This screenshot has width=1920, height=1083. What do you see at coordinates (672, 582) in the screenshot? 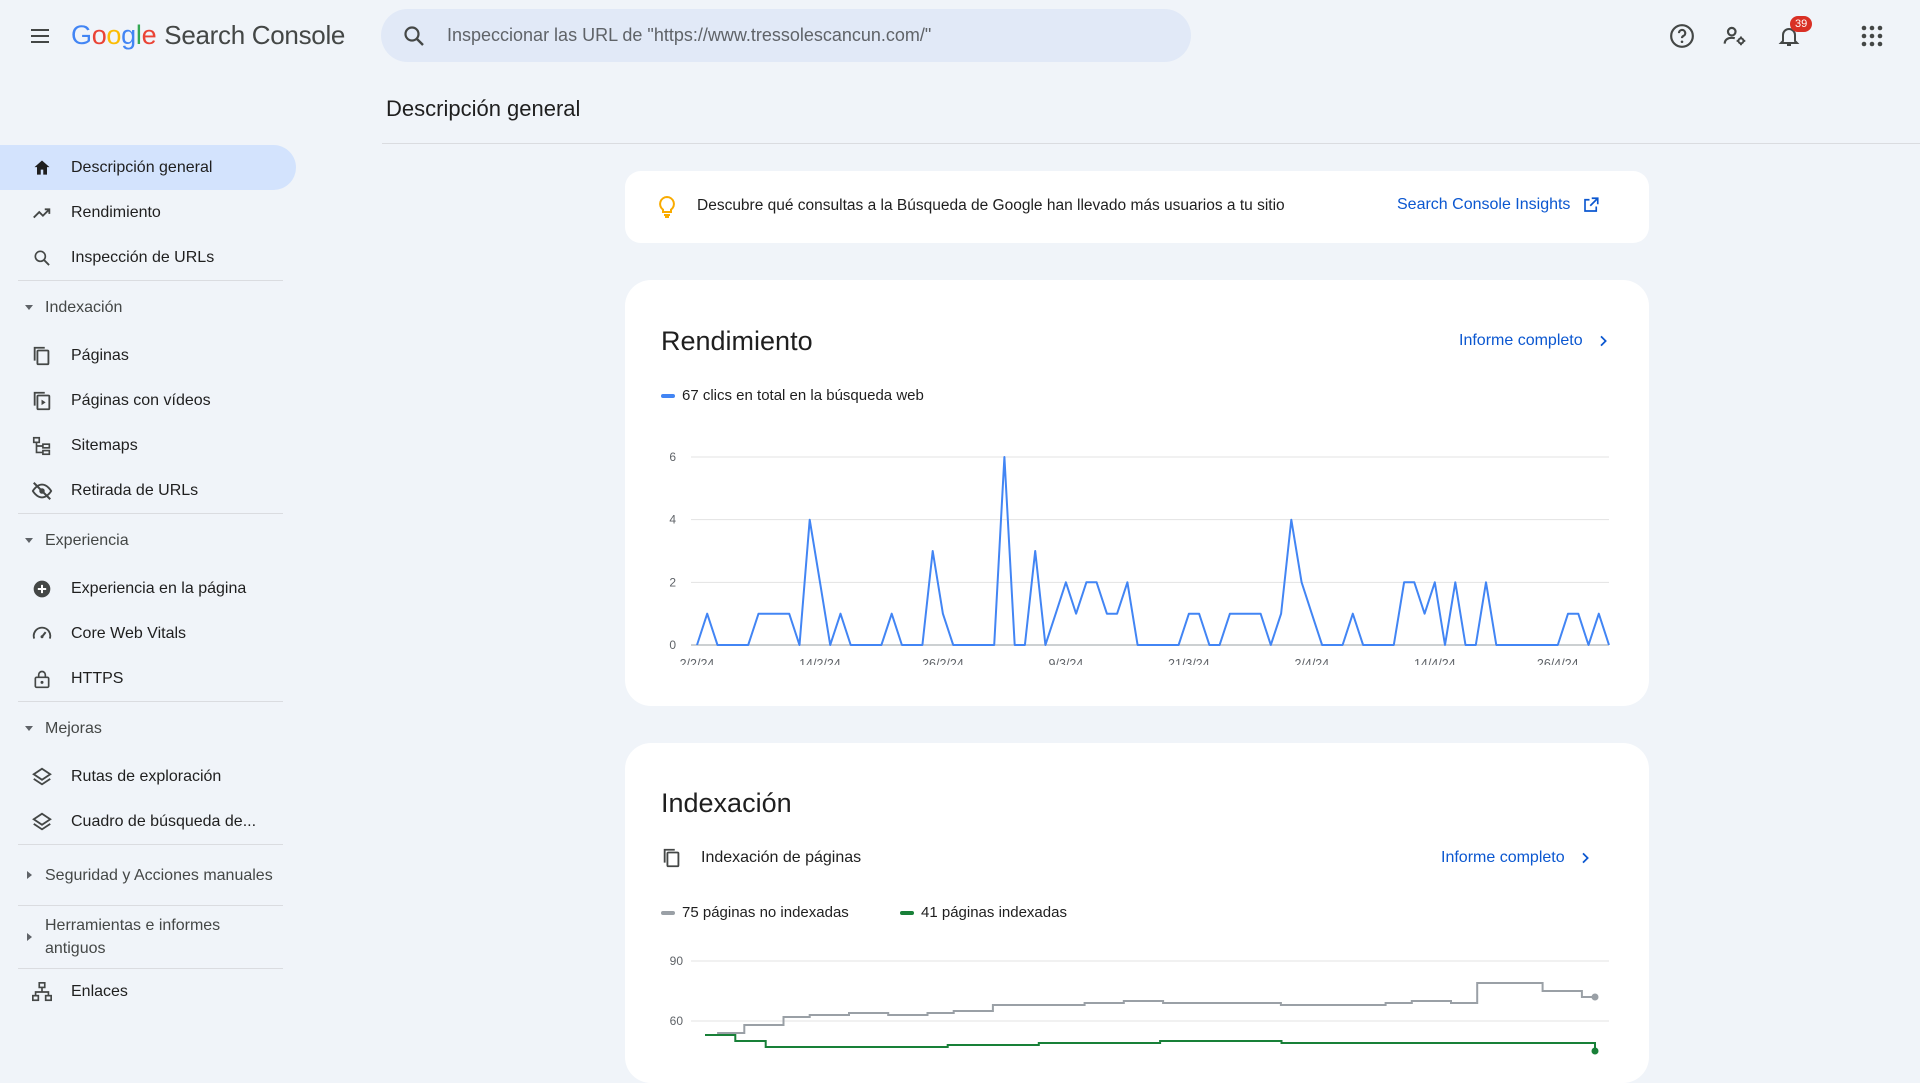
I see `y-tick-label: 2` at bounding box center [672, 582].